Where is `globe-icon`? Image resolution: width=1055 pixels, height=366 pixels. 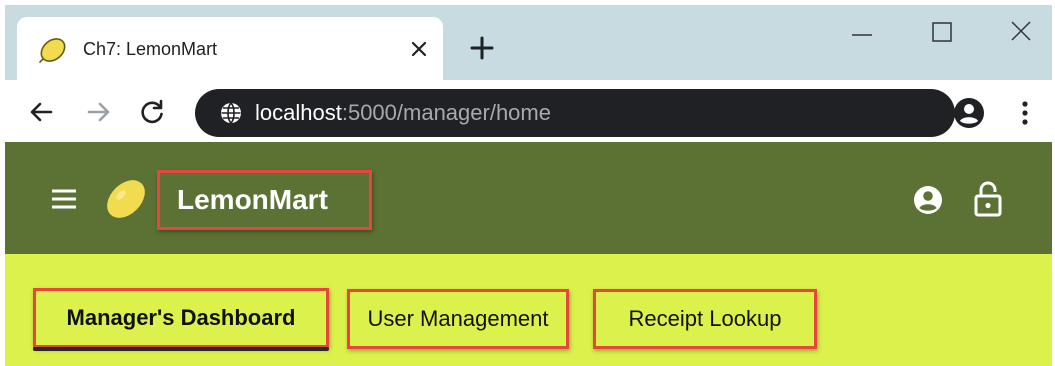
globe-icon is located at coordinates (231, 113).